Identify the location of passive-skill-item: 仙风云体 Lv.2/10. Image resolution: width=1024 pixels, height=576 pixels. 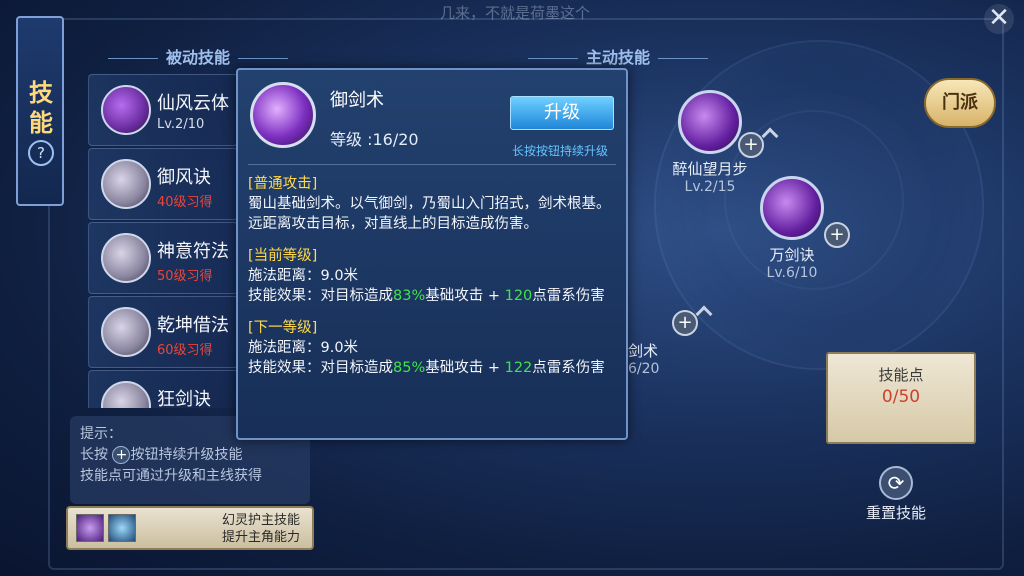
(163, 110).